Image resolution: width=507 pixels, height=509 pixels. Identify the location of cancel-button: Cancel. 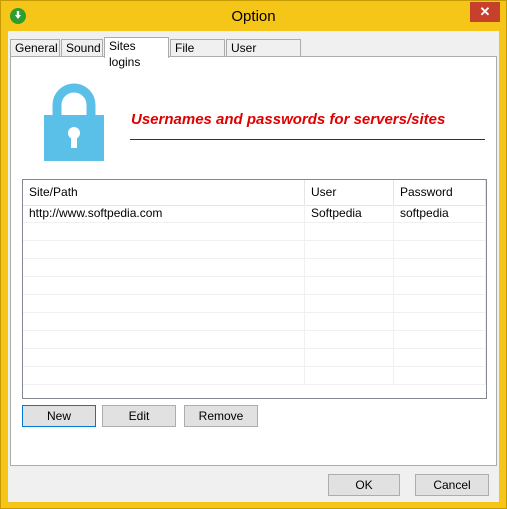
(452, 485).